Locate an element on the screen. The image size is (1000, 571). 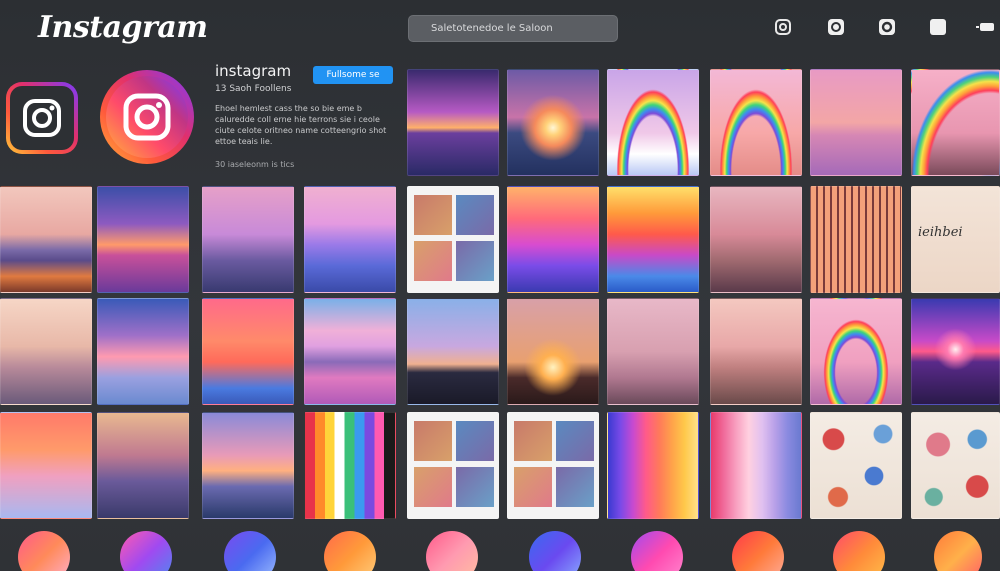
pastel-stripes-tile is located at coordinates (756, 465).